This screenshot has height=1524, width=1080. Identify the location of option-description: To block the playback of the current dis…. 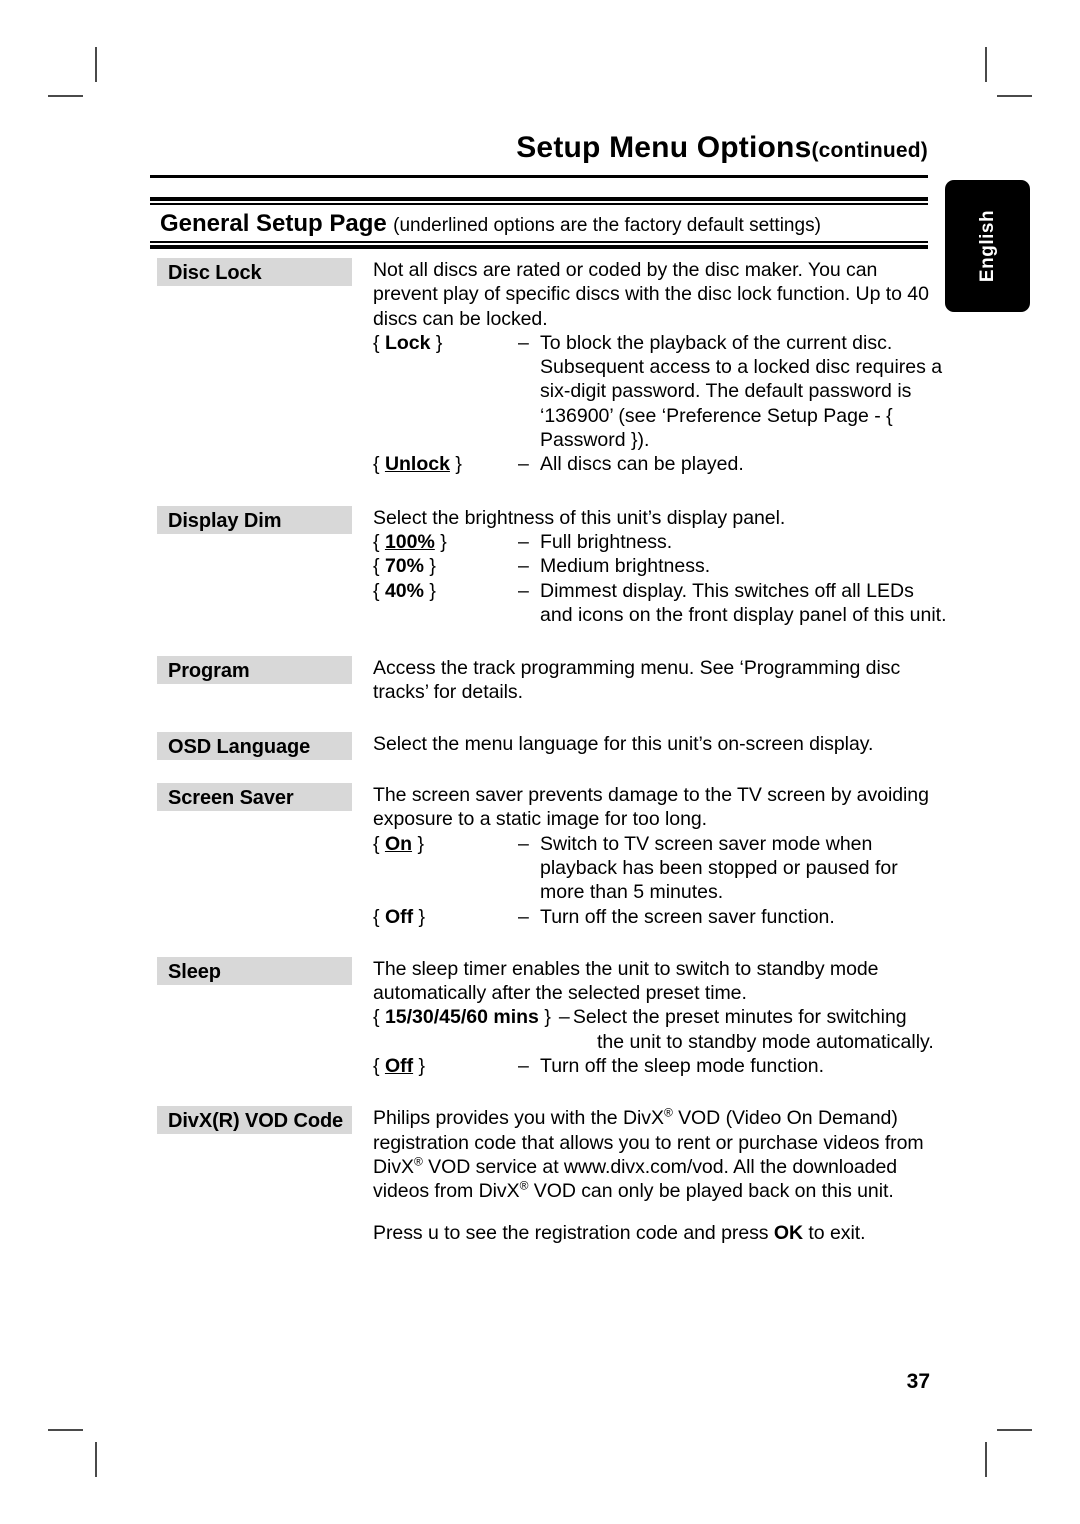
(741, 391).